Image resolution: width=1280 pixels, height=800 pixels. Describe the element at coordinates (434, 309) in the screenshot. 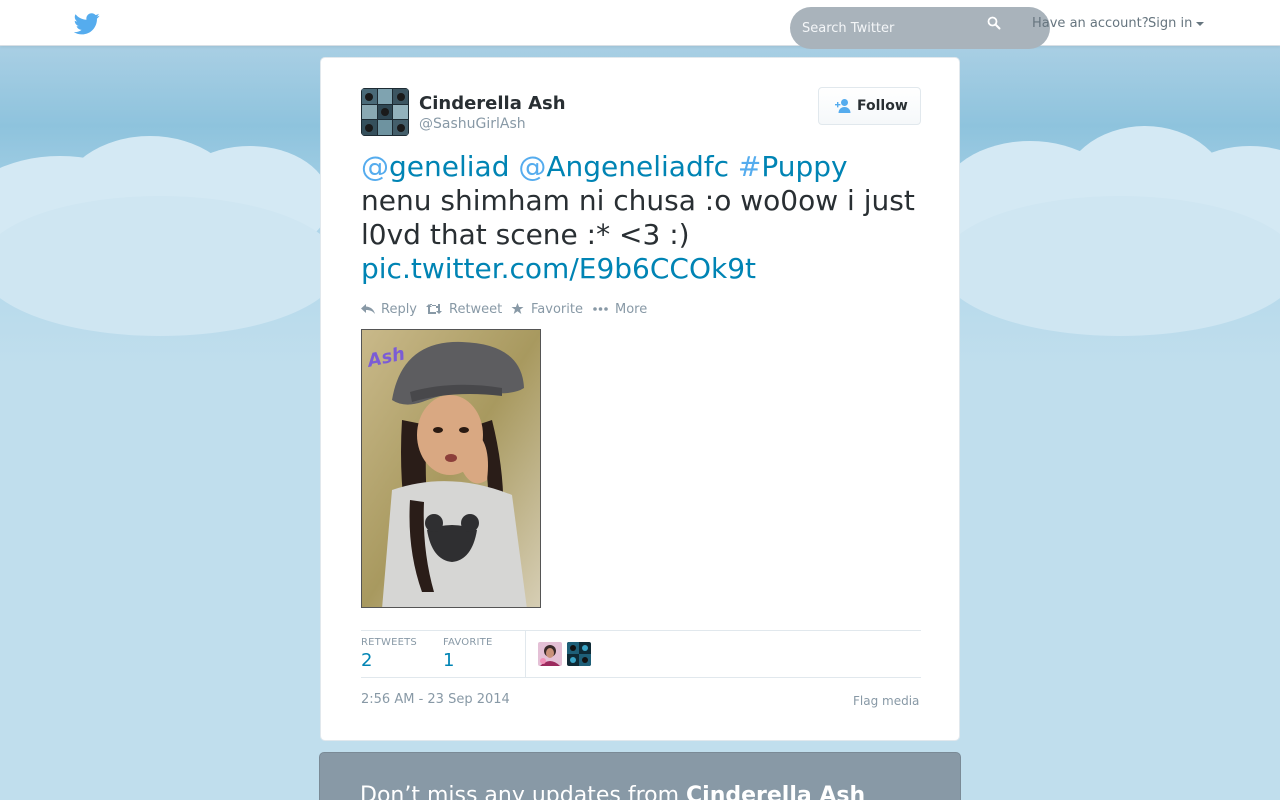

I see `retweet-icon` at that location.